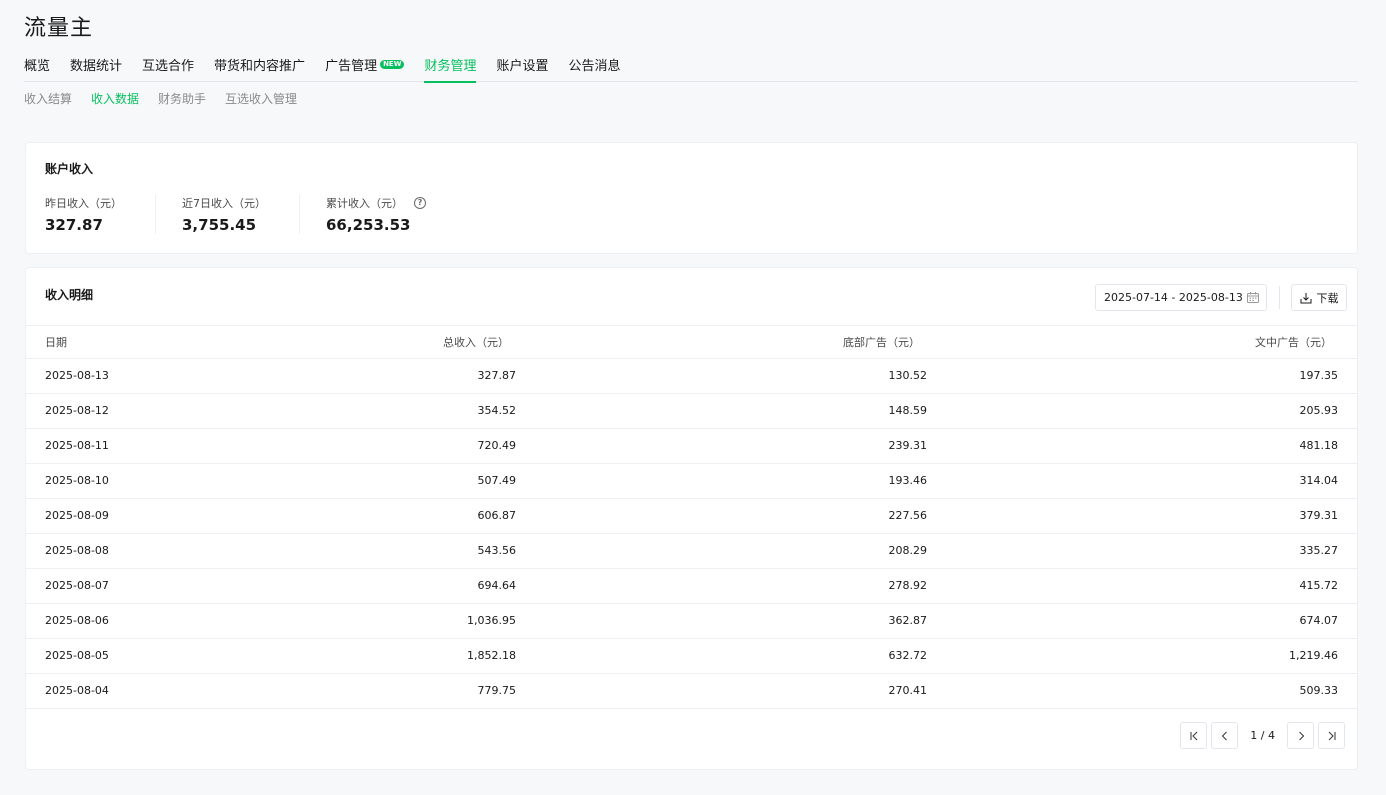 This screenshot has height=795, width=1386. Describe the element at coordinates (691, 342) in the screenshot. I see `table-header: 日期 总收入（元） 底部广告（元） 文中广告（元）` at that location.